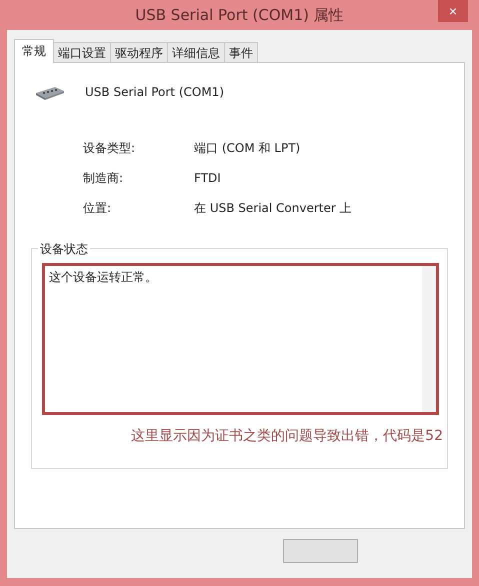  I want to click on property-value: 在 USB Serial Converter 上, so click(273, 208).